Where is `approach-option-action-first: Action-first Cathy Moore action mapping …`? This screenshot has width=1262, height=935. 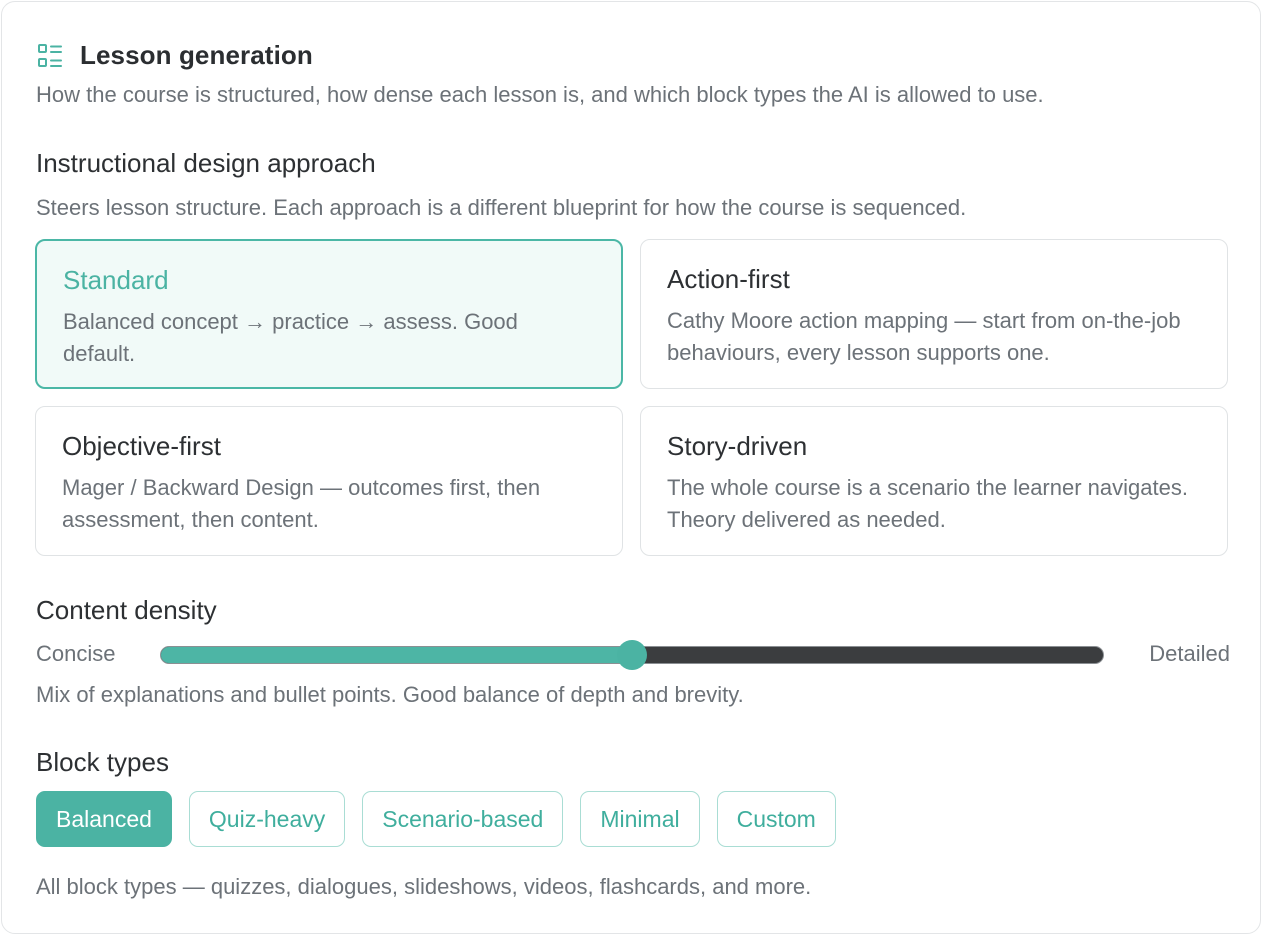
approach-option-action-first: Action-first Cathy Moore action mapping … is located at coordinates (934, 314).